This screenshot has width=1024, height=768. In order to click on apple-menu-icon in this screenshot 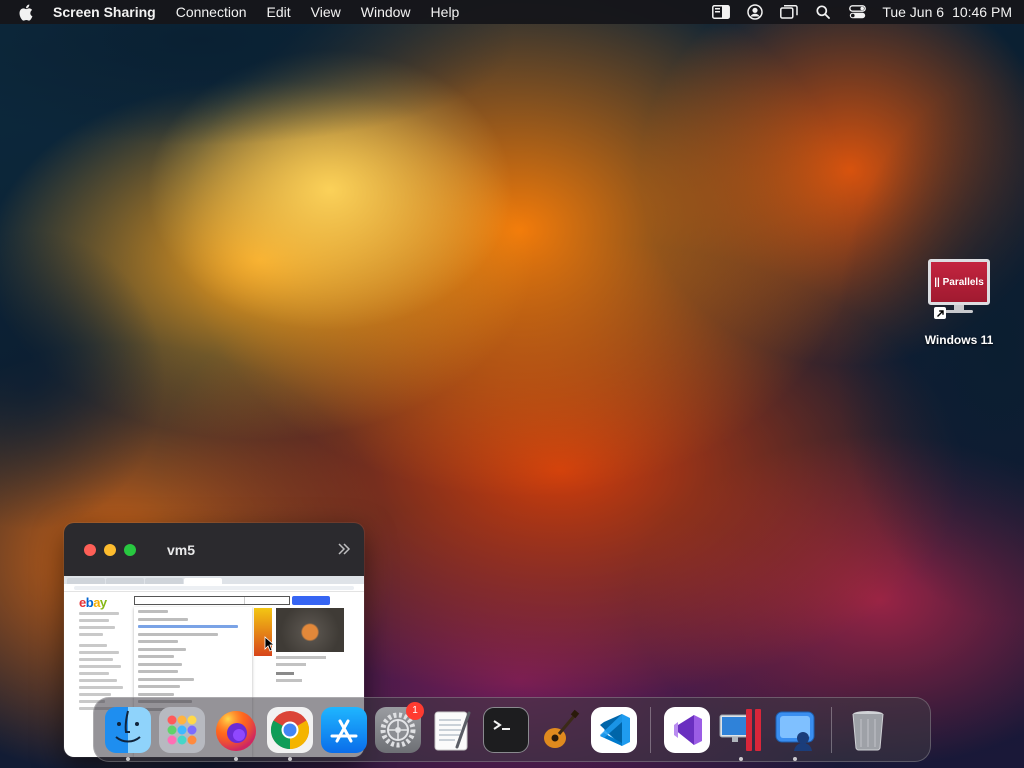, I will do `click(26, 12)`.